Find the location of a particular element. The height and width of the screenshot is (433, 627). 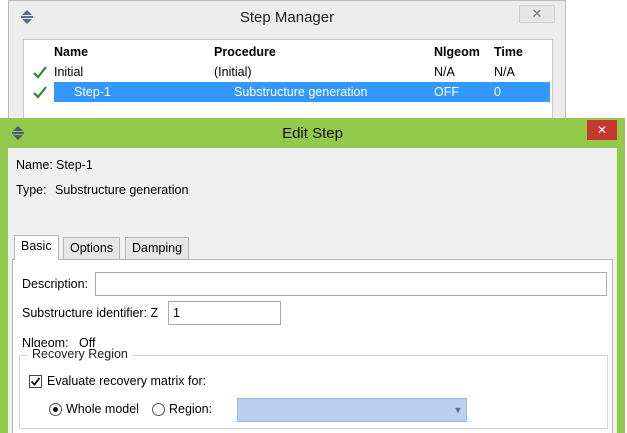

step-nlgeom: OFF is located at coordinates (446, 92).